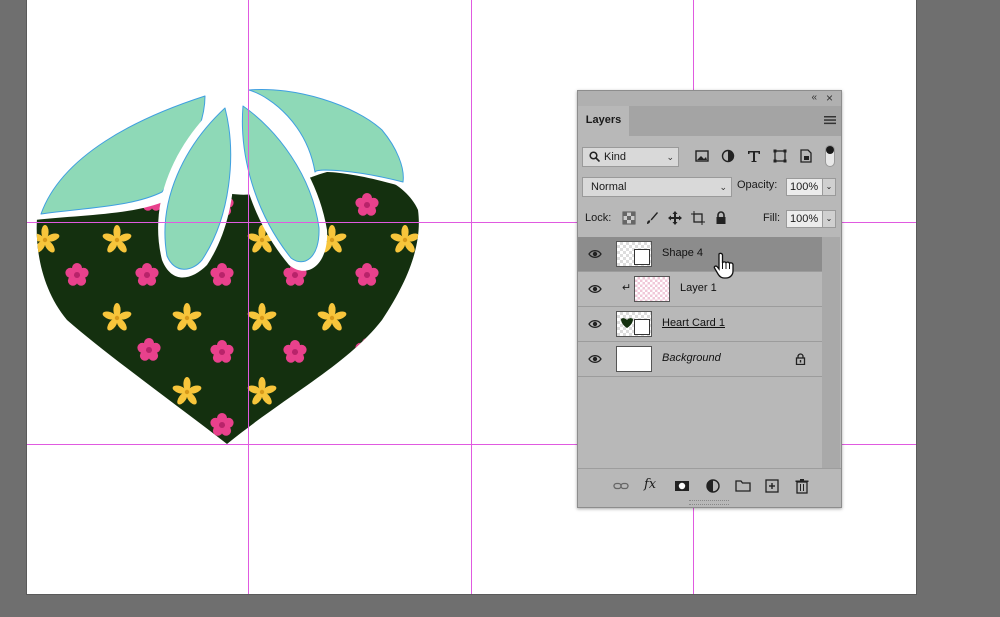 The height and width of the screenshot is (617, 1000). I want to click on shape-filter-icon, so click(780, 156).